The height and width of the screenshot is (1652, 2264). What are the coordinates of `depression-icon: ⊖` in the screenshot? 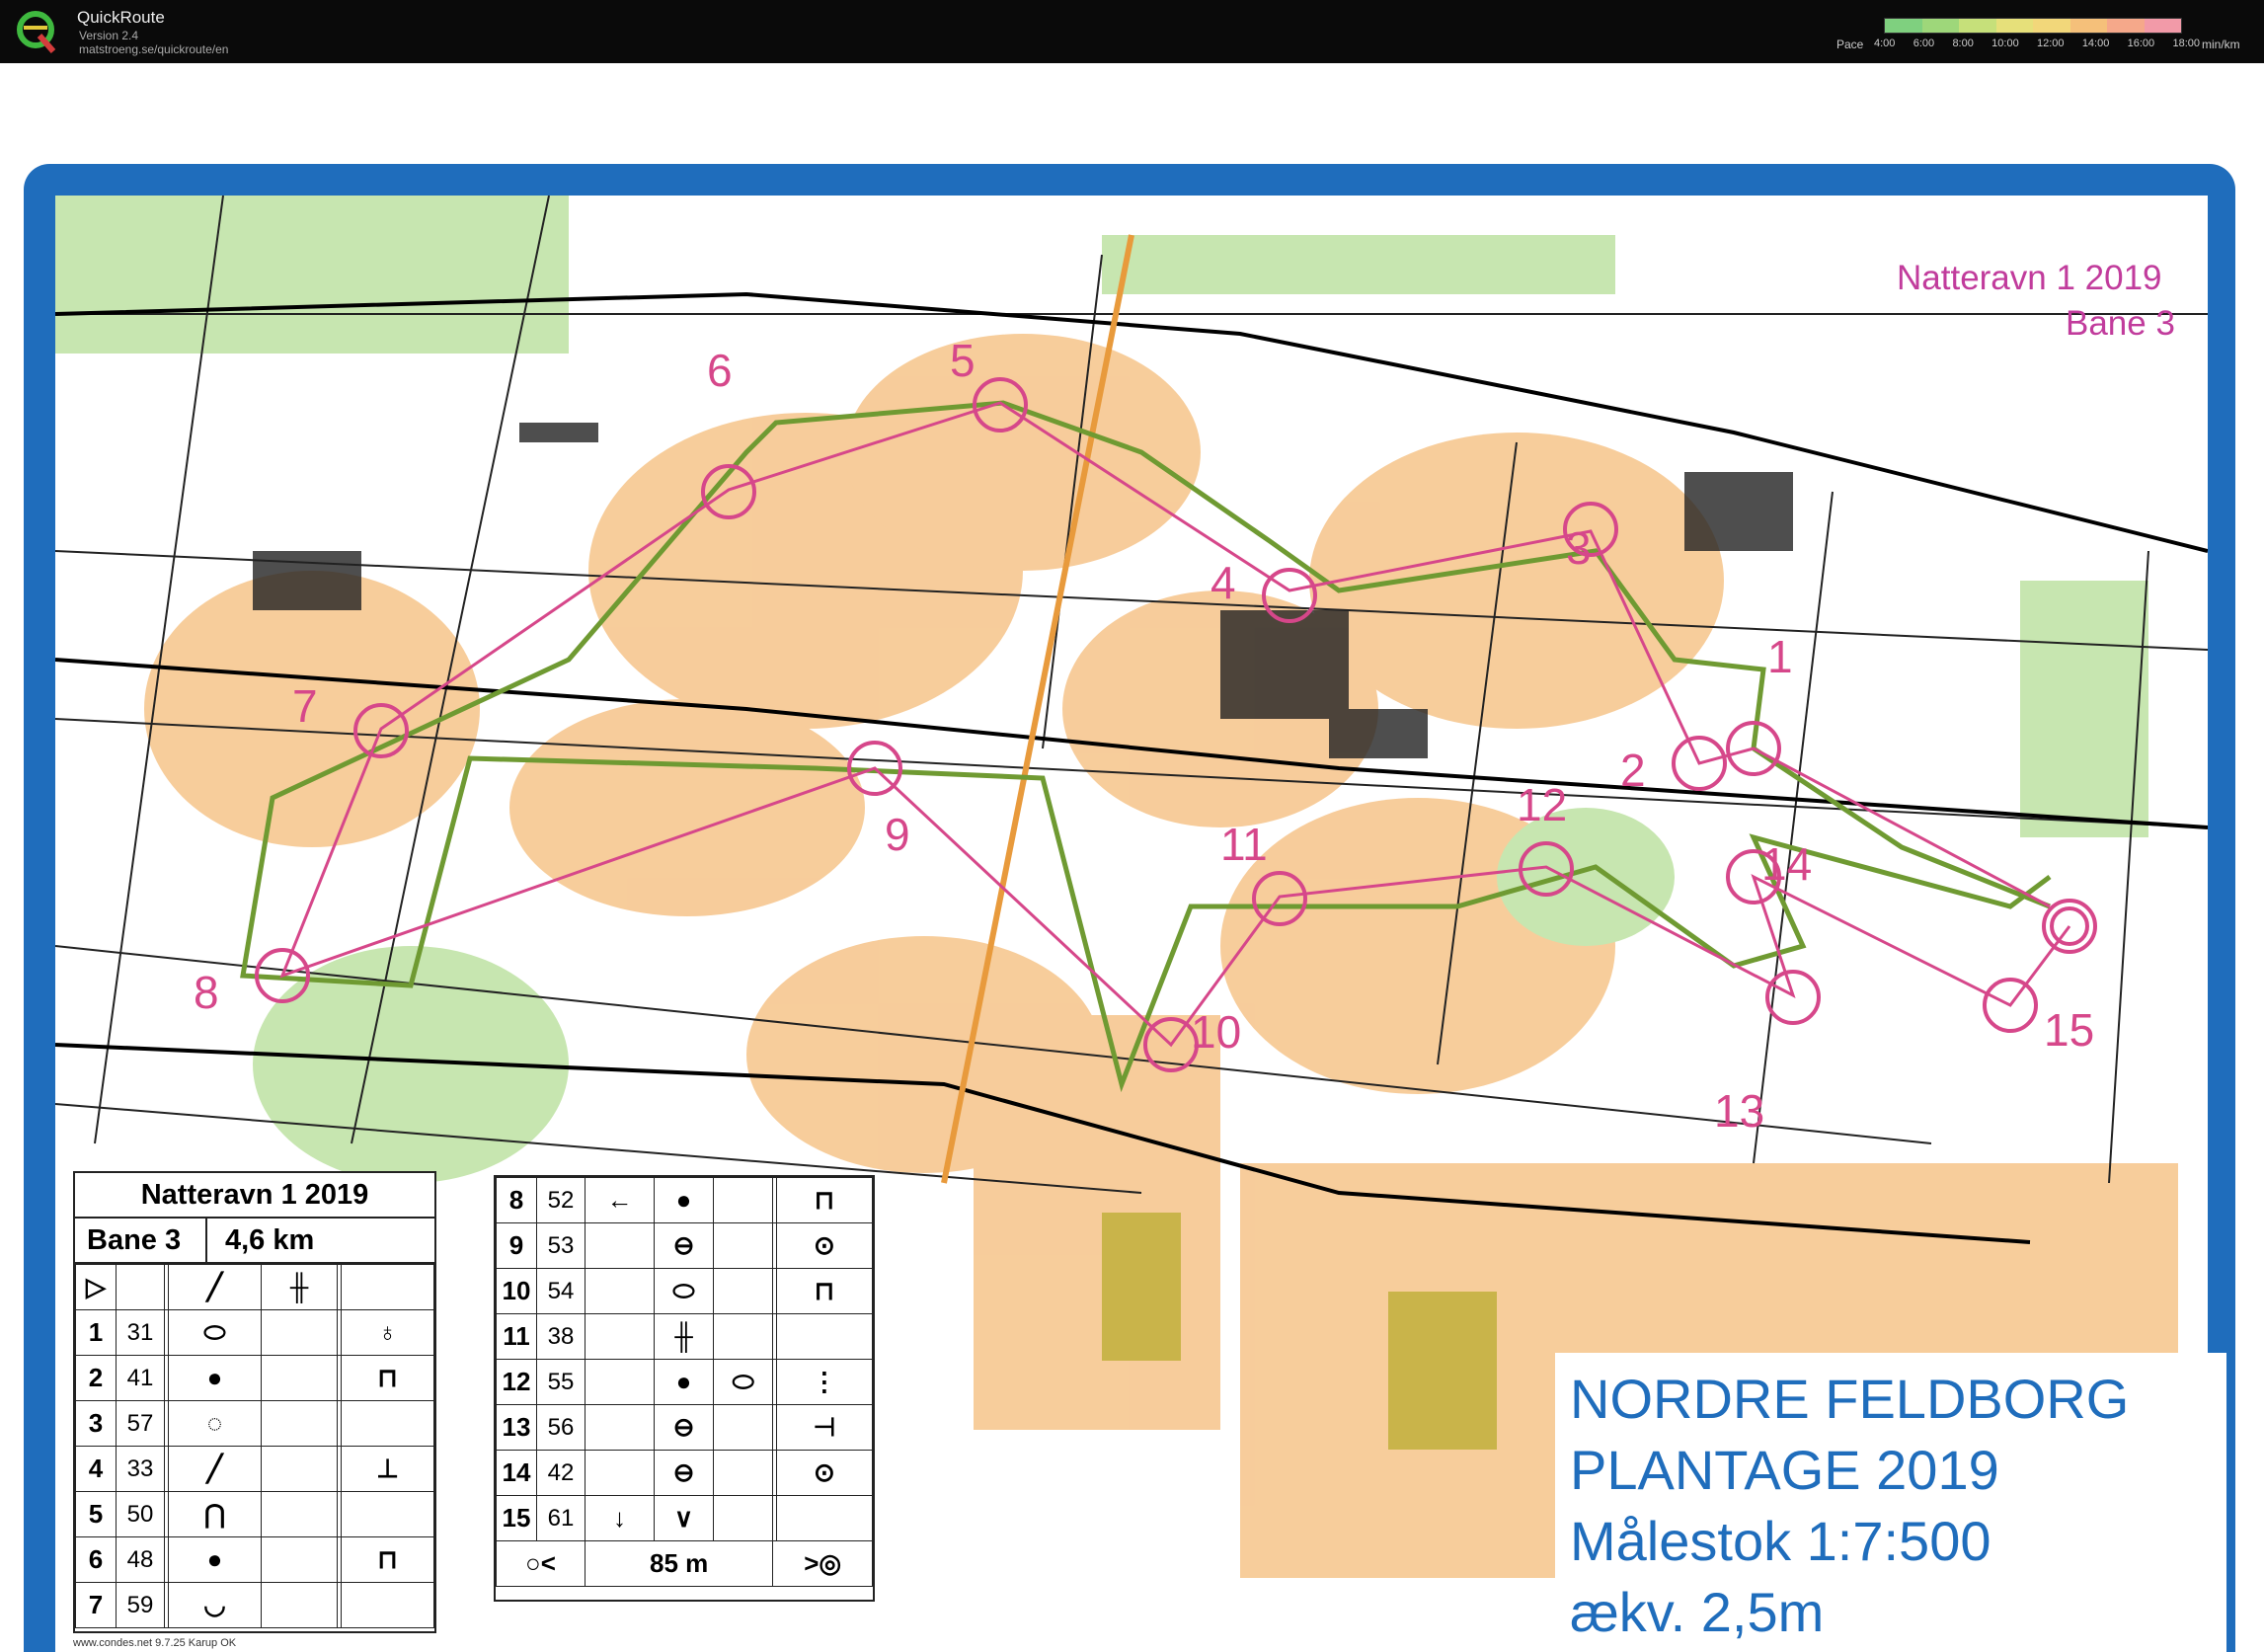 It's located at (684, 1427).